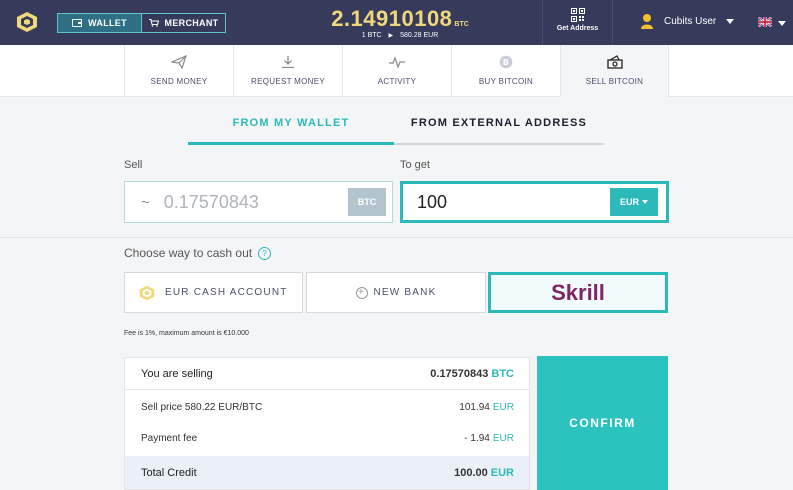 The image size is (793, 490). Describe the element at coordinates (502, 373) in the screenshot. I see `selling-unit: BTC` at that location.